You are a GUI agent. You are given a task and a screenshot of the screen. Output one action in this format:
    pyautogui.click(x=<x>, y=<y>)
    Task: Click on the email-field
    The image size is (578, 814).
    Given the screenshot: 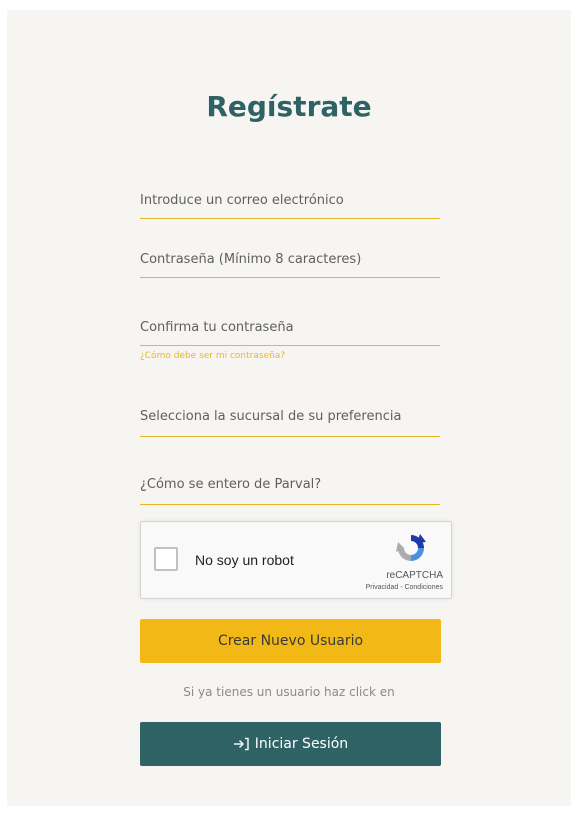 What is the action you would take?
    pyautogui.click(x=290, y=200)
    